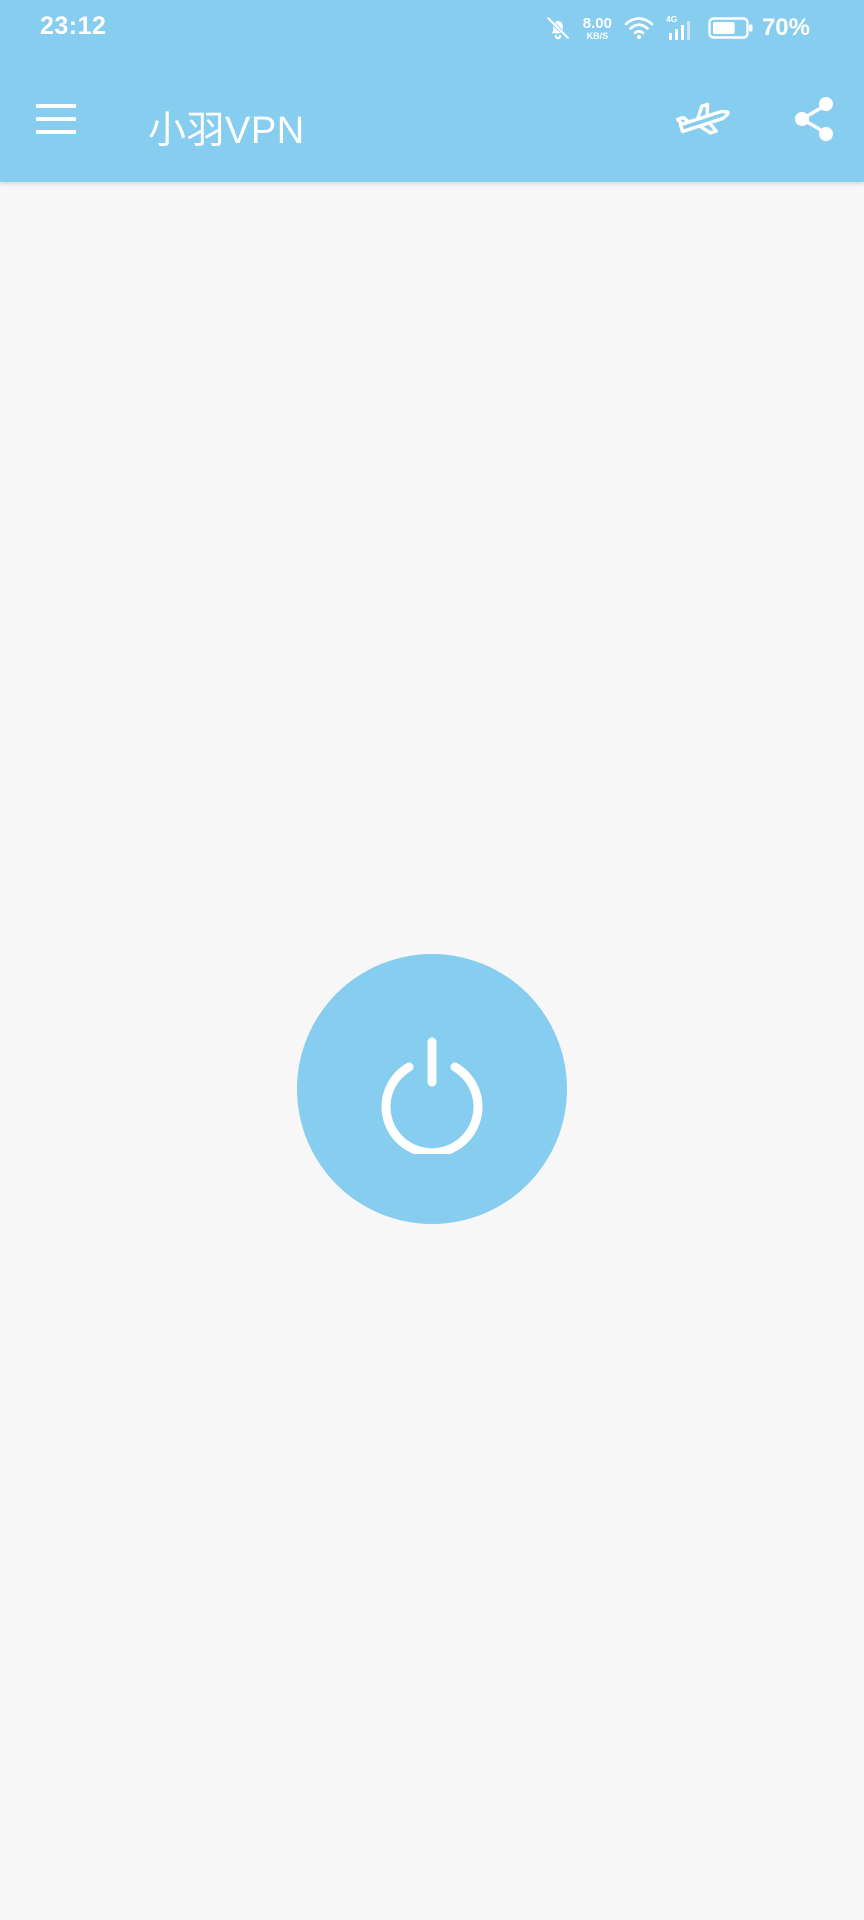  What do you see at coordinates (597, 23) in the screenshot?
I see `net-speed-value: 8.00` at bounding box center [597, 23].